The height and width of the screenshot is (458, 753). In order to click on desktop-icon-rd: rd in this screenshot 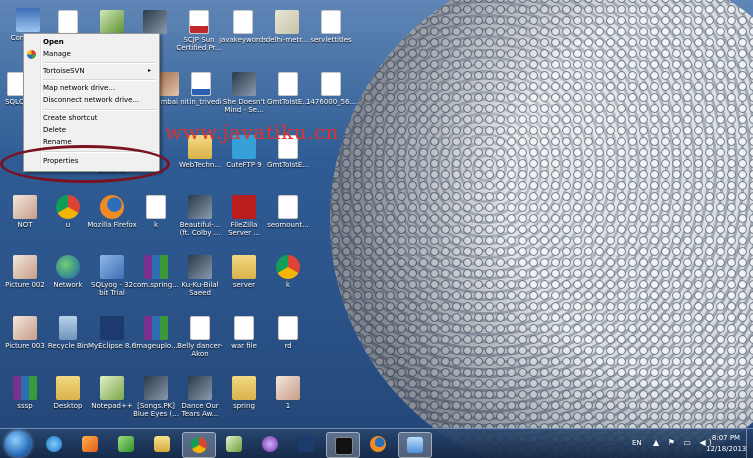, I will do `click(288, 333)`.